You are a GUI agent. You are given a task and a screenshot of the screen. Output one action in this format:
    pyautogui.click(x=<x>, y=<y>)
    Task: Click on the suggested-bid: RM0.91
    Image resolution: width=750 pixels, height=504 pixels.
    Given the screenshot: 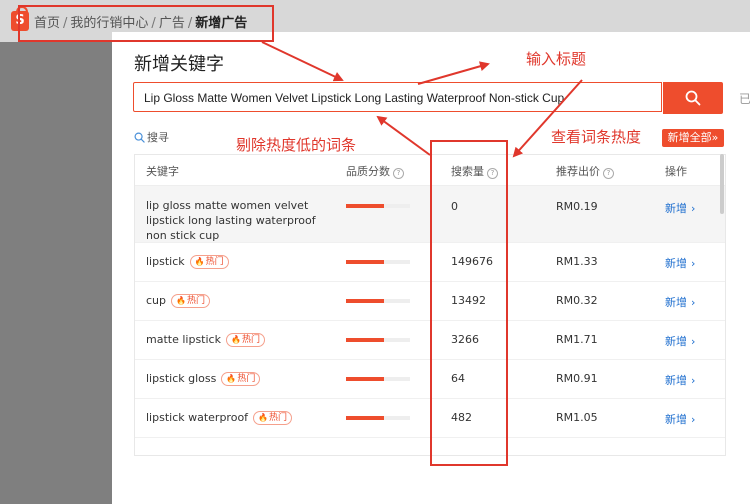 What is the action you would take?
    pyautogui.click(x=577, y=378)
    